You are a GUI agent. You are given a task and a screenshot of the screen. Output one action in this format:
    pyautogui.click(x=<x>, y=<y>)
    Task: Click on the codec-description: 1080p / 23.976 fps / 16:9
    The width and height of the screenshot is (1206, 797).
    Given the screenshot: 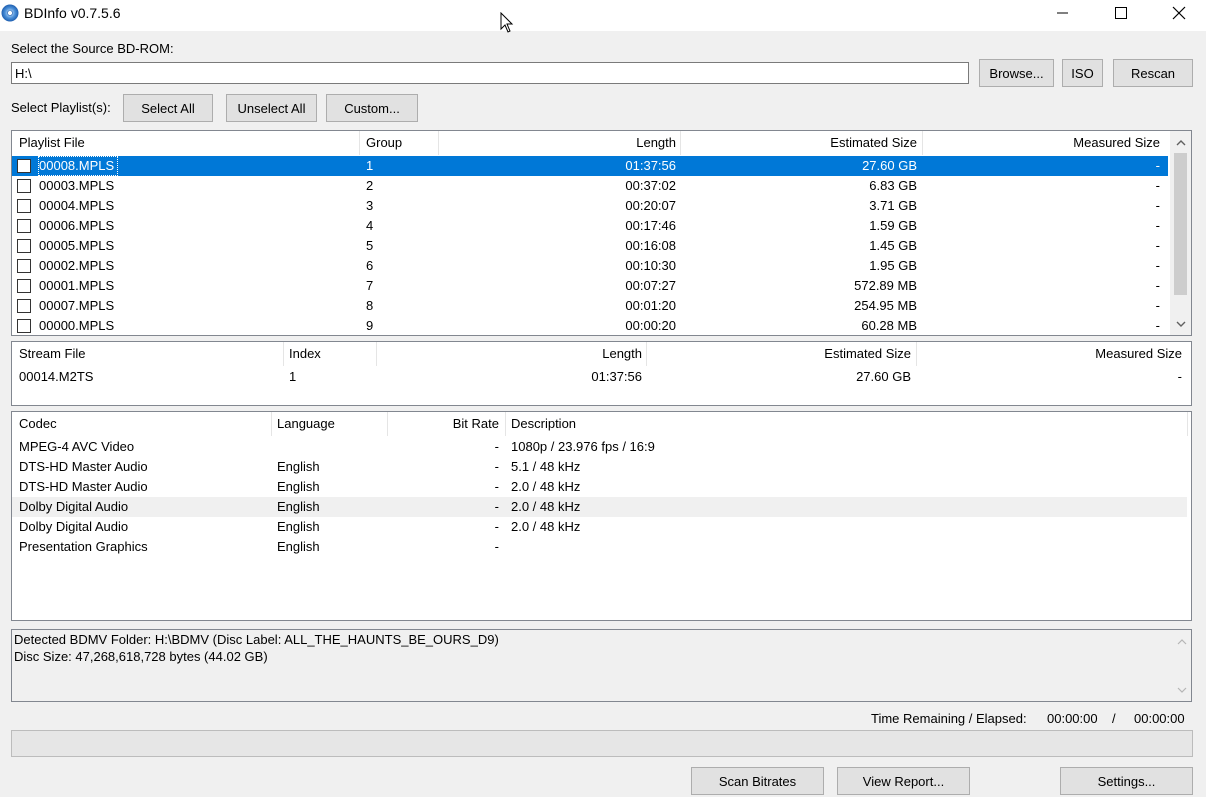 What is the action you would take?
    pyautogui.click(x=583, y=446)
    